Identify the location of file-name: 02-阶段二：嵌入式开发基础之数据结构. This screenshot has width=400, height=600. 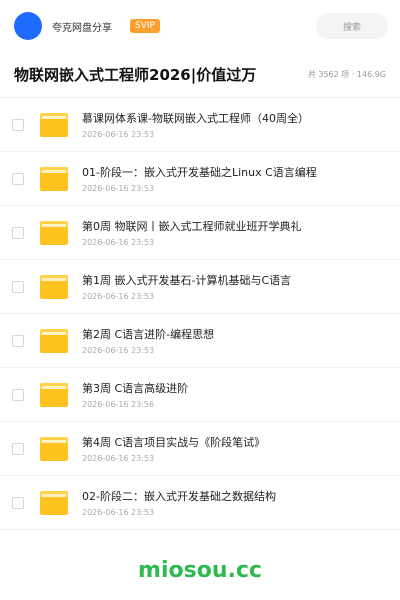
(179, 496).